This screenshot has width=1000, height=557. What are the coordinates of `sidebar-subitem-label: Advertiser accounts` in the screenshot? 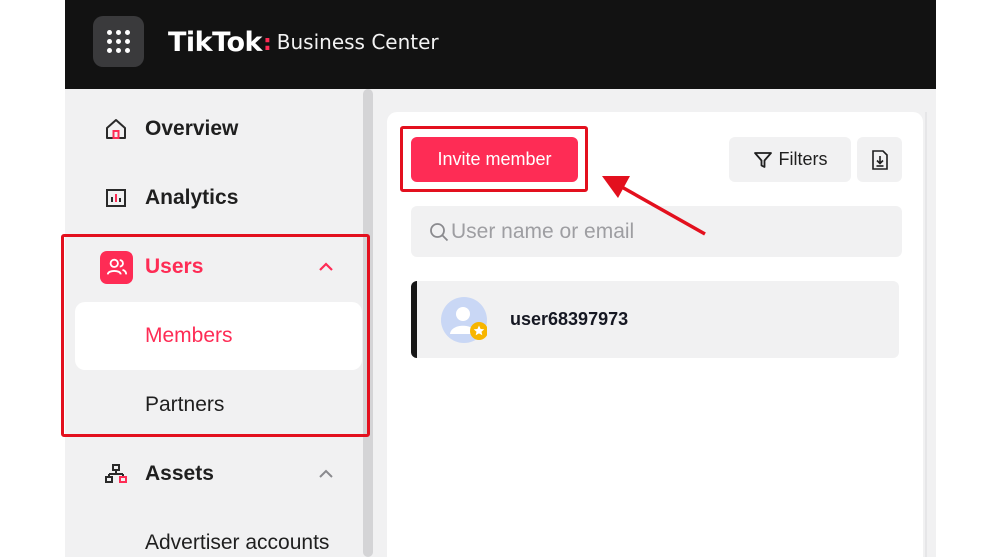 It's located at (237, 542).